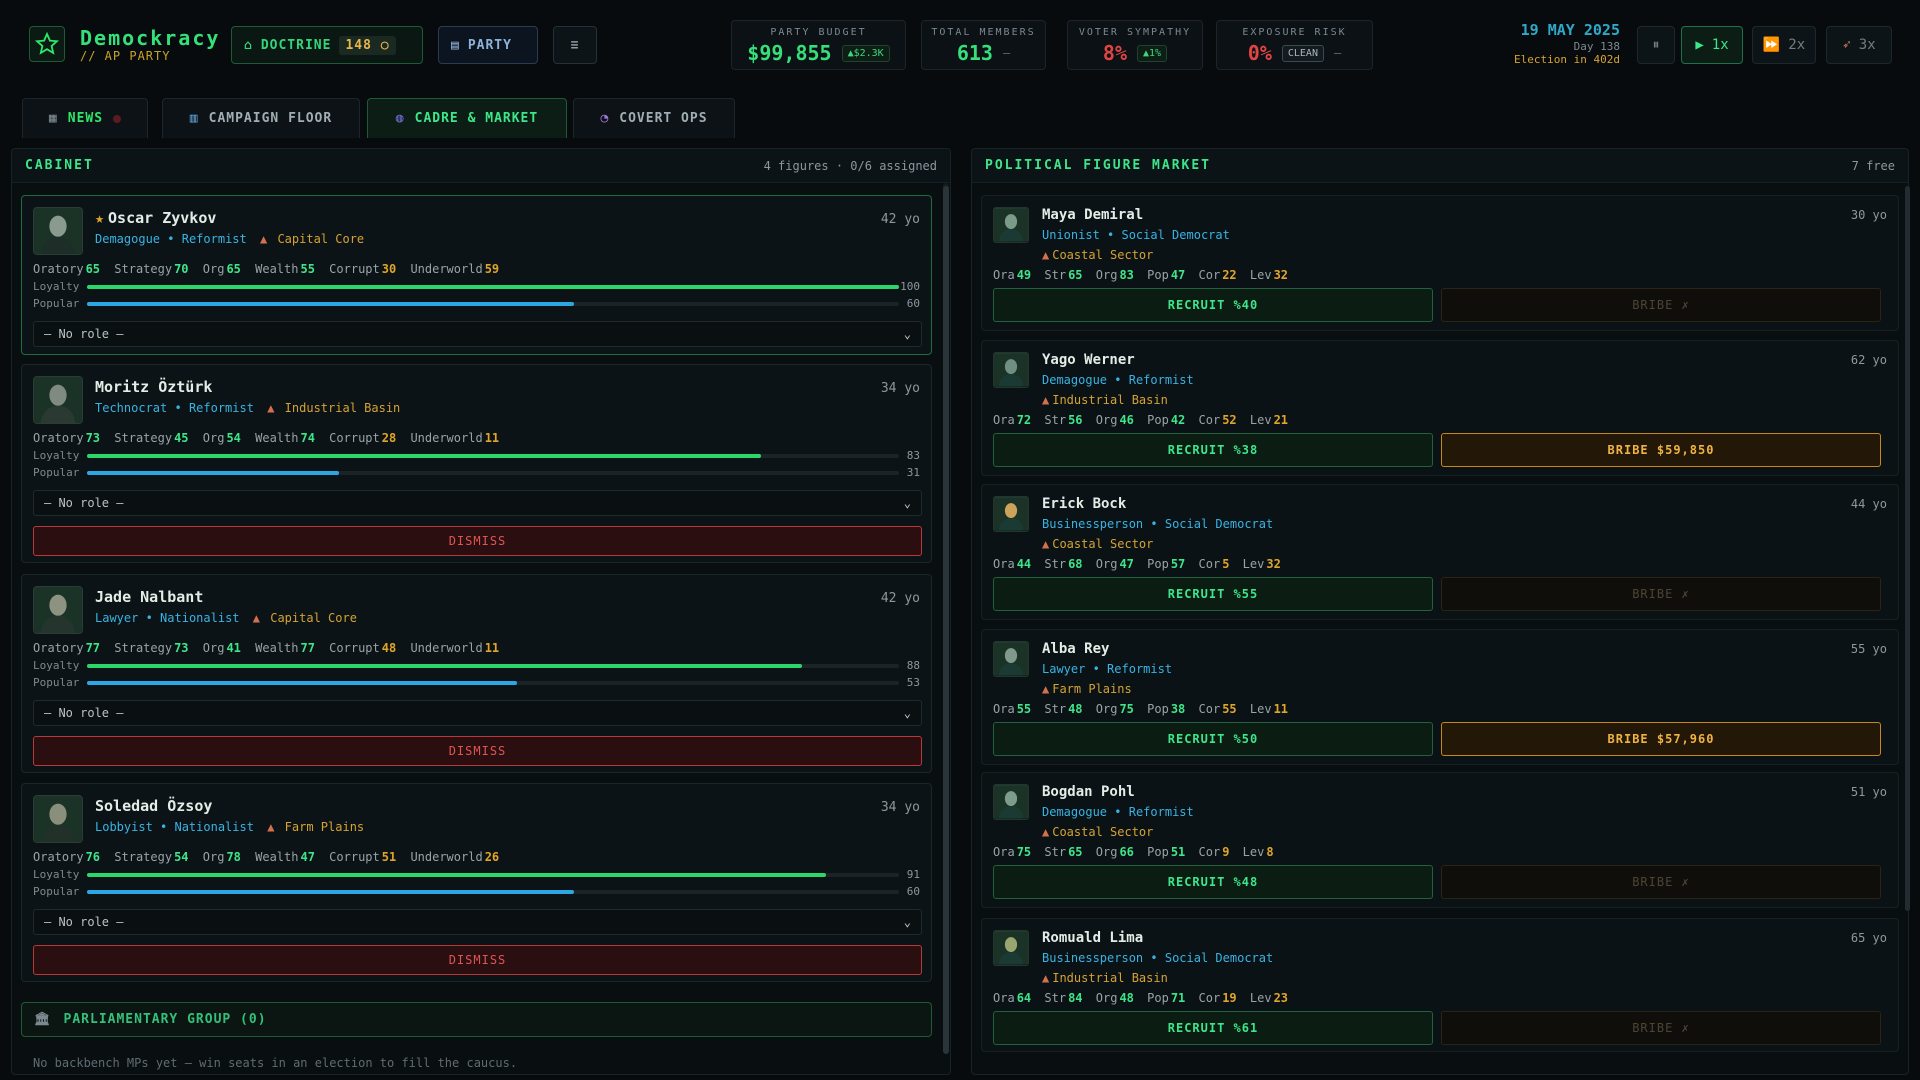  I want to click on figure-ideology: Social Democrat, so click(1219, 524).